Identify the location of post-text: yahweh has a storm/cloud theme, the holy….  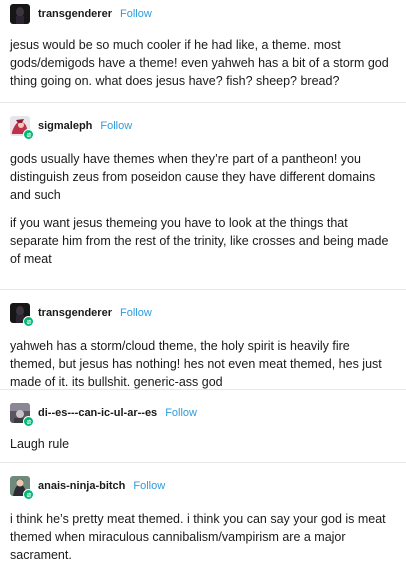
(196, 364).